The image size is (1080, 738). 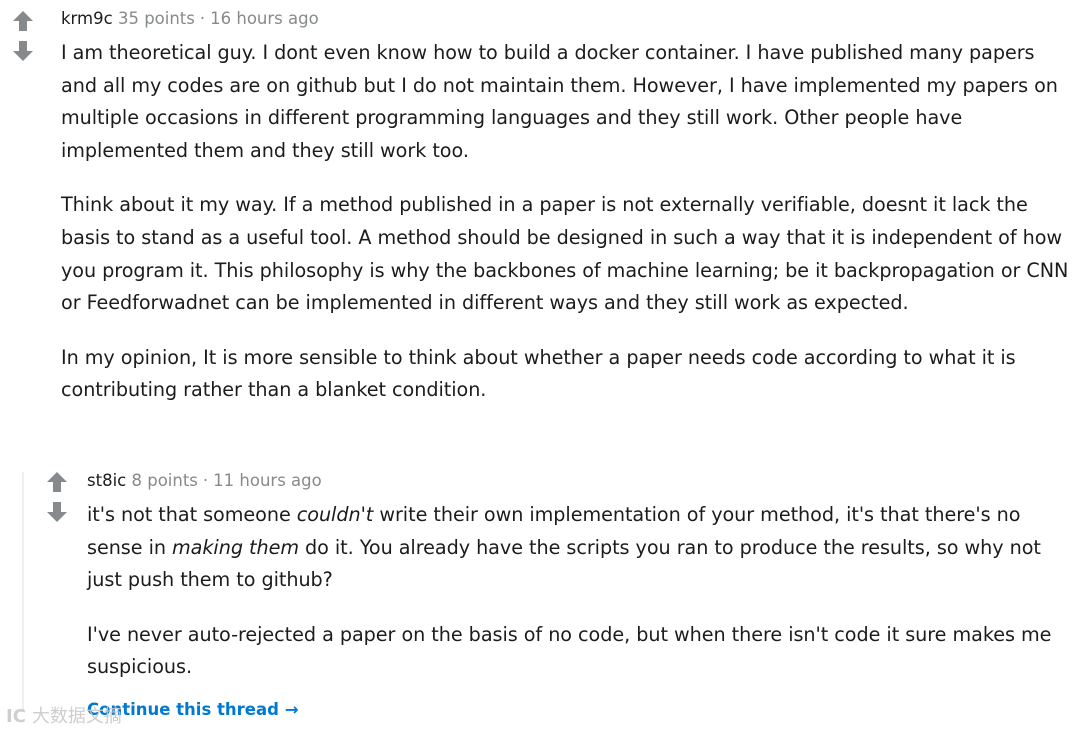 I want to click on watermark: IC 大数据文摘, so click(x=64, y=715).